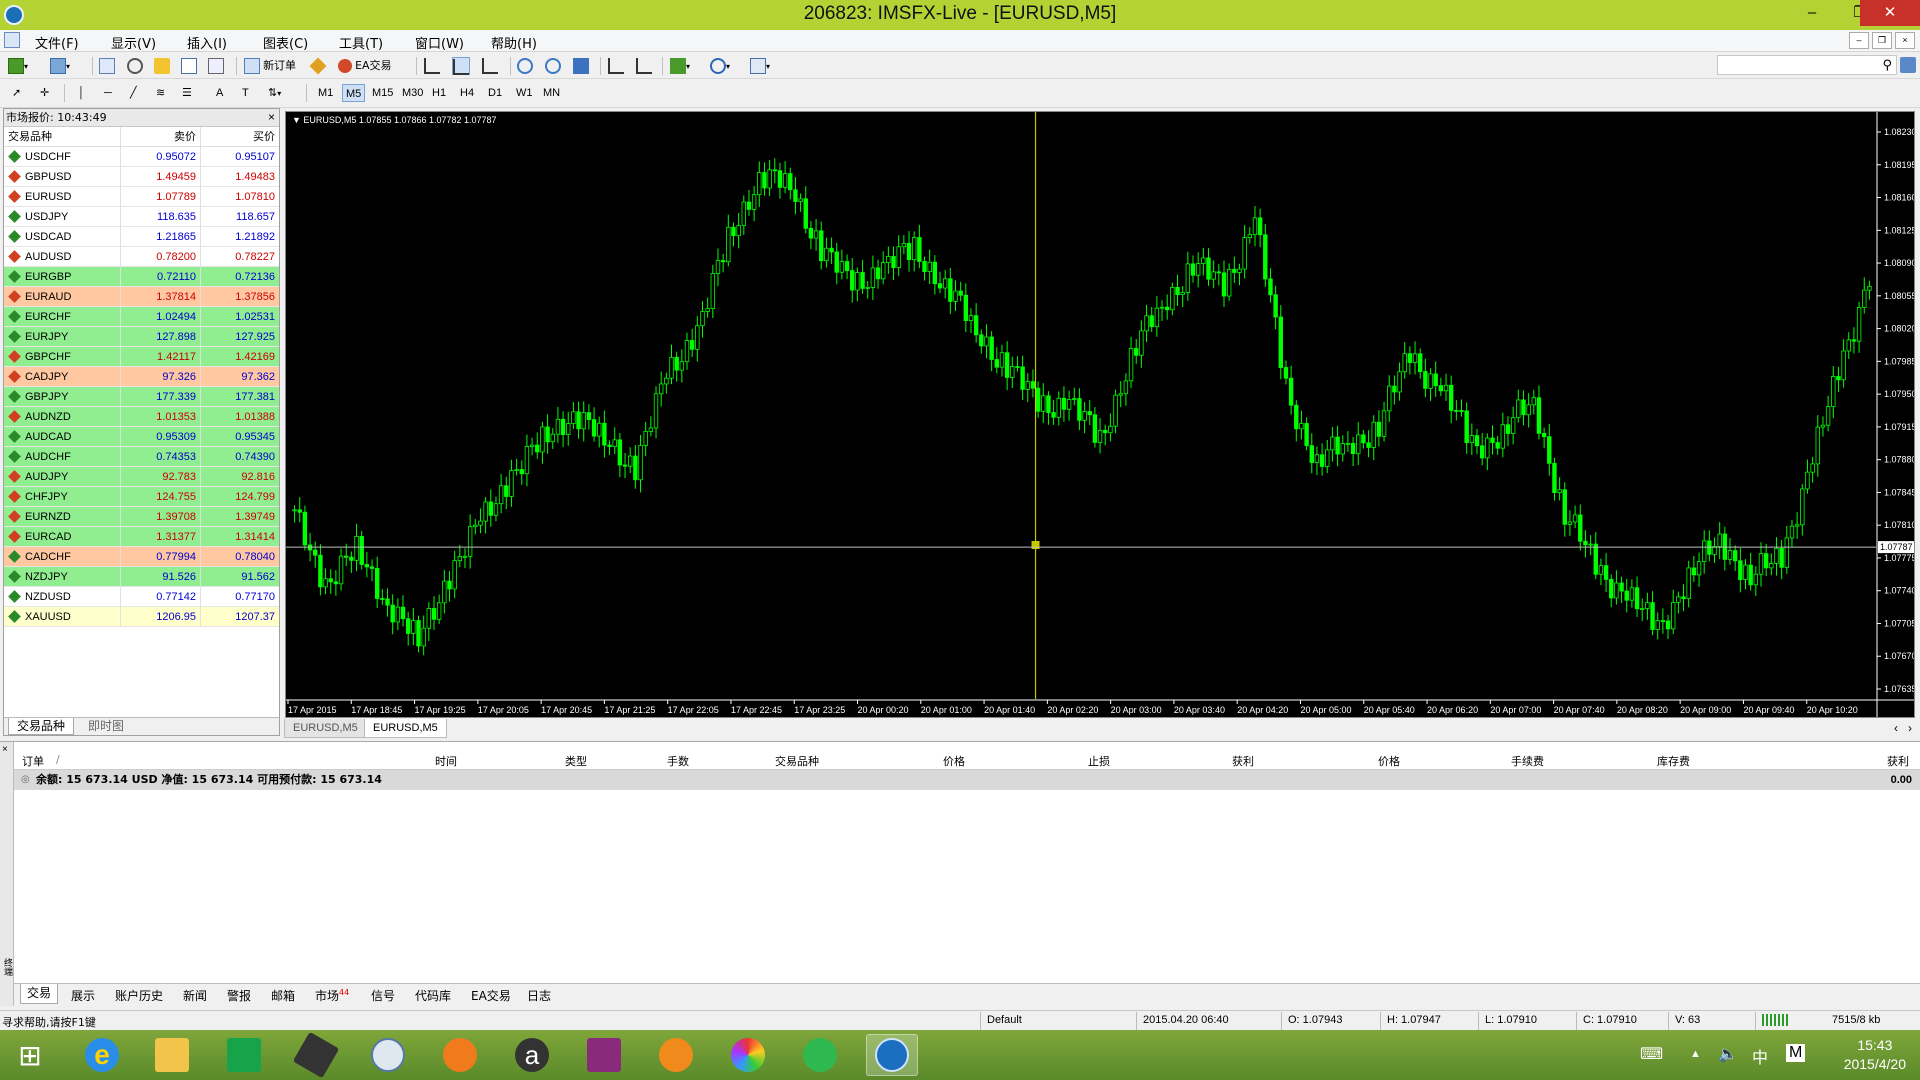  Describe the element at coordinates (446, 761) in the screenshot. I see `col-time: 时间` at that location.